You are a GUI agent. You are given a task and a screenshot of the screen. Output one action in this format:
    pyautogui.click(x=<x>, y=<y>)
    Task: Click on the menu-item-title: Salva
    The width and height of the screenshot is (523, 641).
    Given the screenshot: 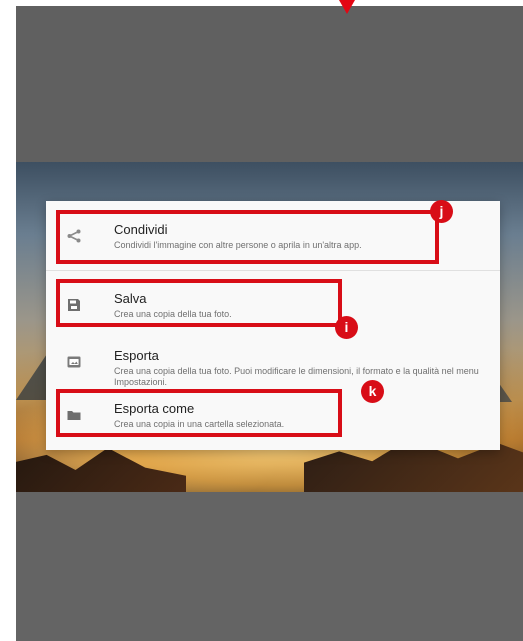 What is the action you would take?
    pyautogui.click(x=130, y=298)
    